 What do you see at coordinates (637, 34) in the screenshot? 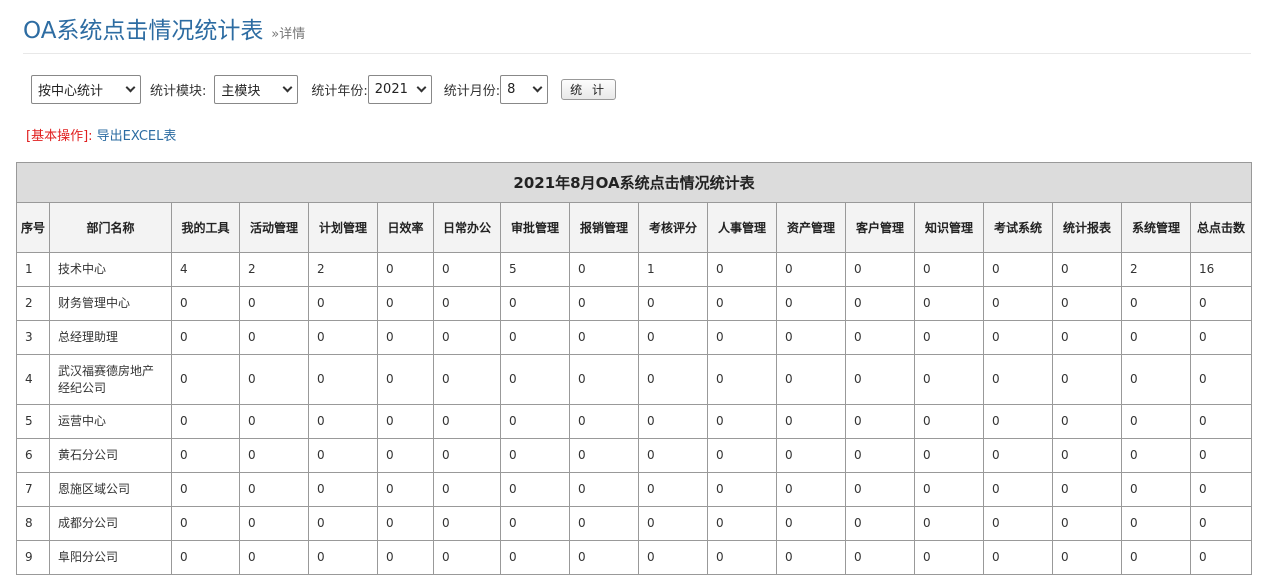
I see `page-header: OA系统点击情况统计表 »详情` at bounding box center [637, 34].